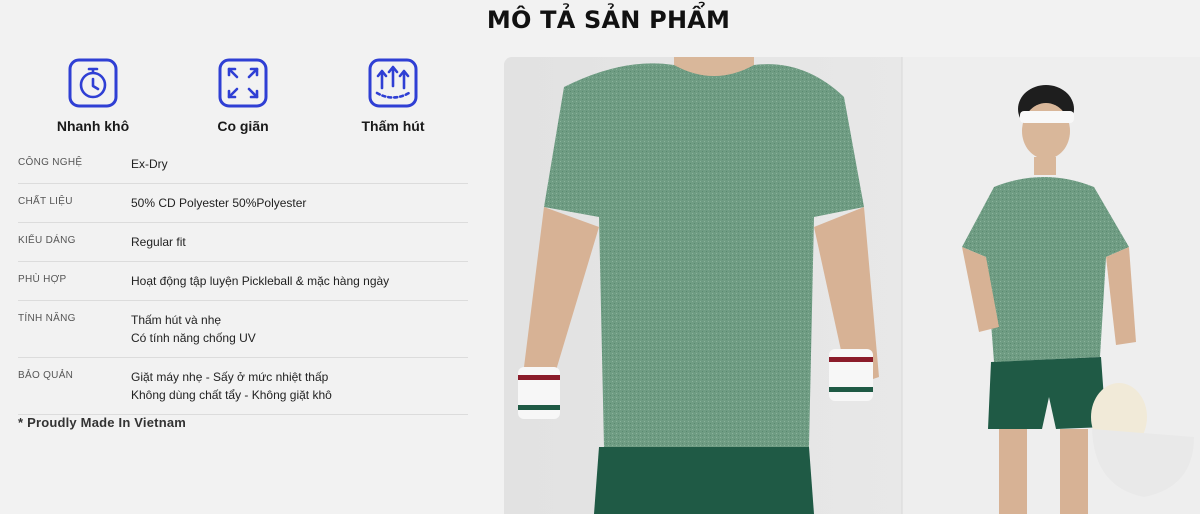 The width and height of the screenshot is (1200, 514). I want to click on feature-icons: Nhanh khô Co giãn Thấm hút, so click(243, 99).